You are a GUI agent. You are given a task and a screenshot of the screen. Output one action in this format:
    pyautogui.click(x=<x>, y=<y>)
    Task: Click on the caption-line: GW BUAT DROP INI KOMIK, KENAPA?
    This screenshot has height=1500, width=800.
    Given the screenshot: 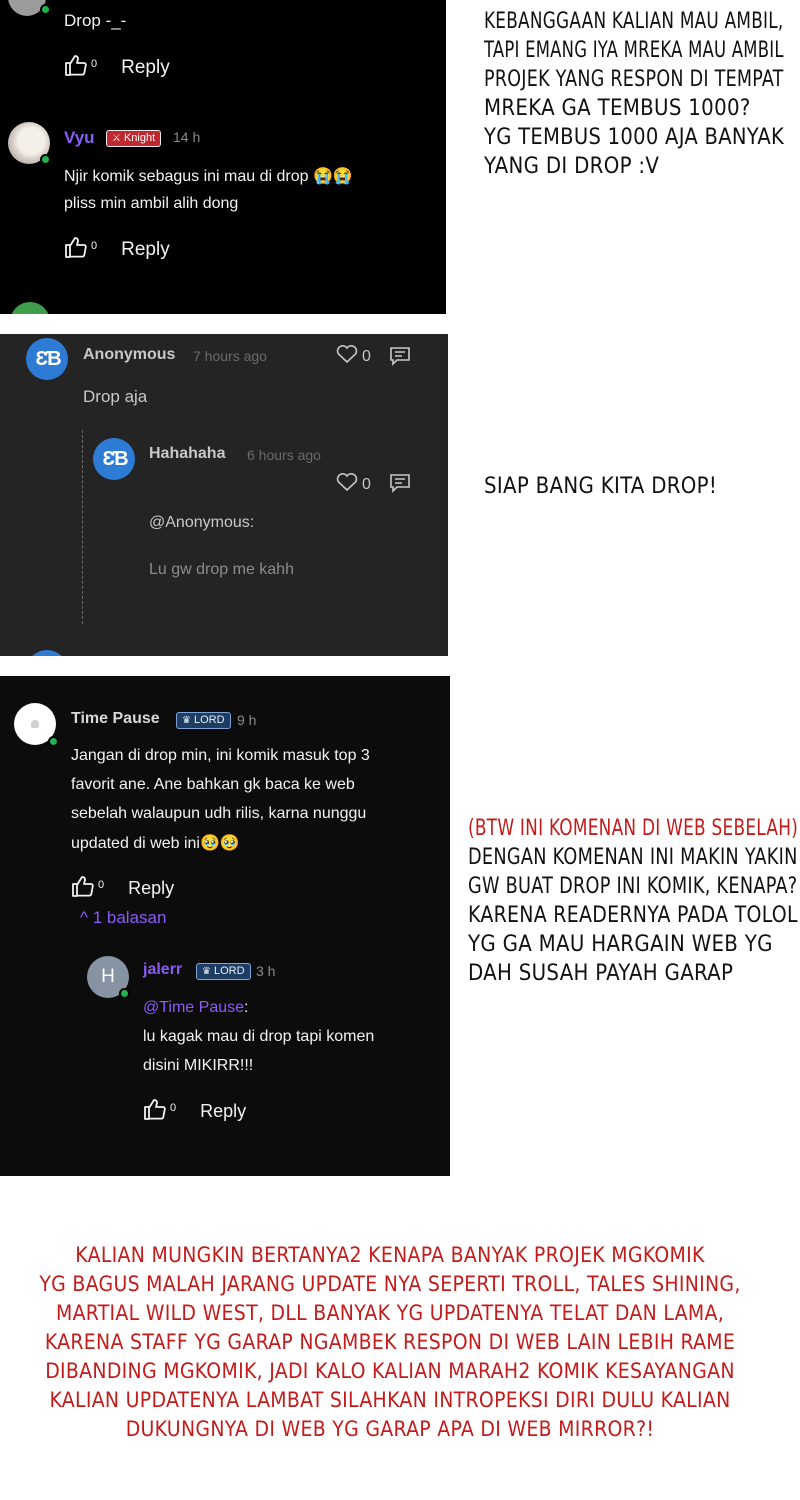 What is the action you would take?
    pyautogui.click(x=633, y=886)
    